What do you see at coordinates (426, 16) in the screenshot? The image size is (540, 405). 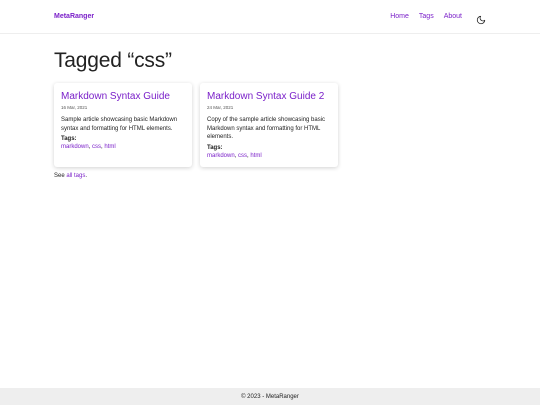 I see `nav-tags: Tags` at bounding box center [426, 16].